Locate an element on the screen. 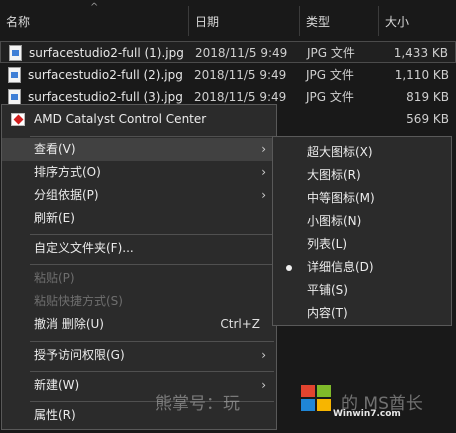 The width and height of the screenshot is (456, 433). menu-item-refresh: 刷新(E) is located at coordinates (139, 218).